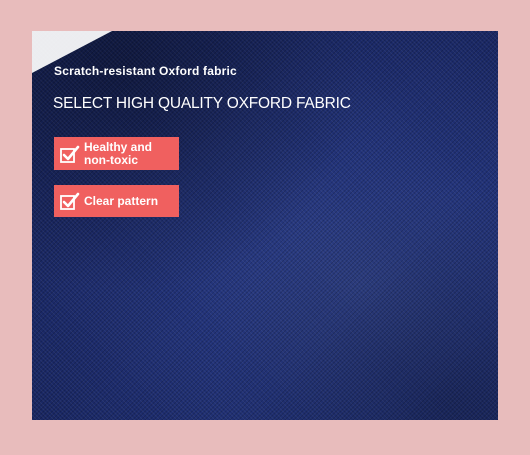 The height and width of the screenshot is (455, 530). Describe the element at coordinates (121, 200) in the screenshot. I see `feature-badge-label: Clear pattern` at that location.